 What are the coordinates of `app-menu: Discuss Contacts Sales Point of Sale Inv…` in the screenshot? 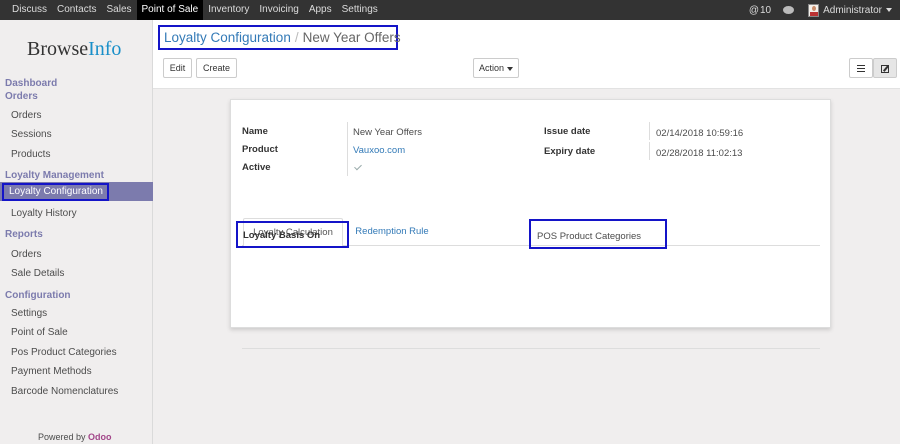 It's located at (191, 10).